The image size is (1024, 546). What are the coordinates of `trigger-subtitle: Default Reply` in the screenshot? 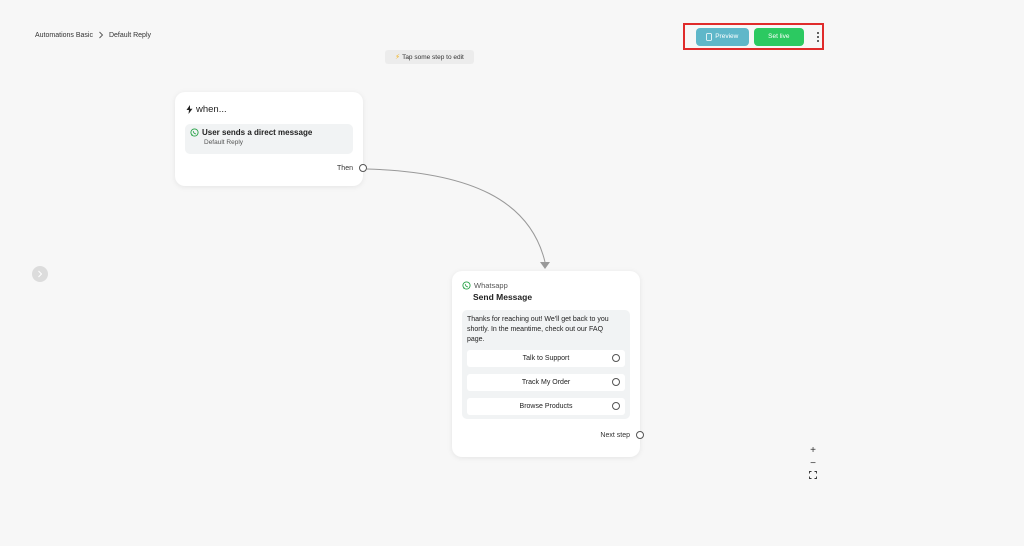 It's located at (224, 142).